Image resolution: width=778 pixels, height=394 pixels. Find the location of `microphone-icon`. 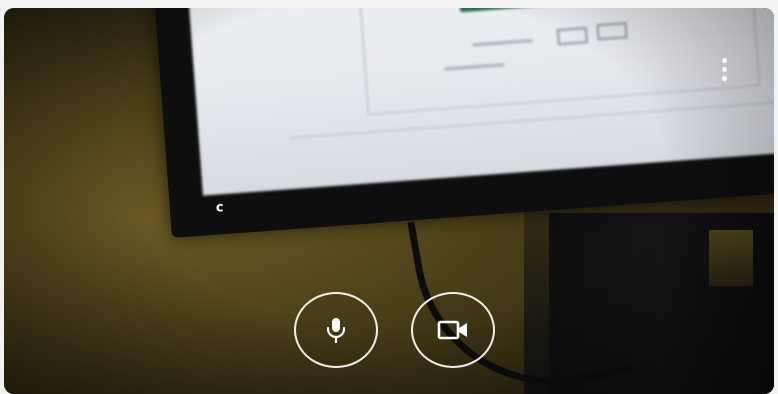

microphone-icon is located at coordinates (336, 330).